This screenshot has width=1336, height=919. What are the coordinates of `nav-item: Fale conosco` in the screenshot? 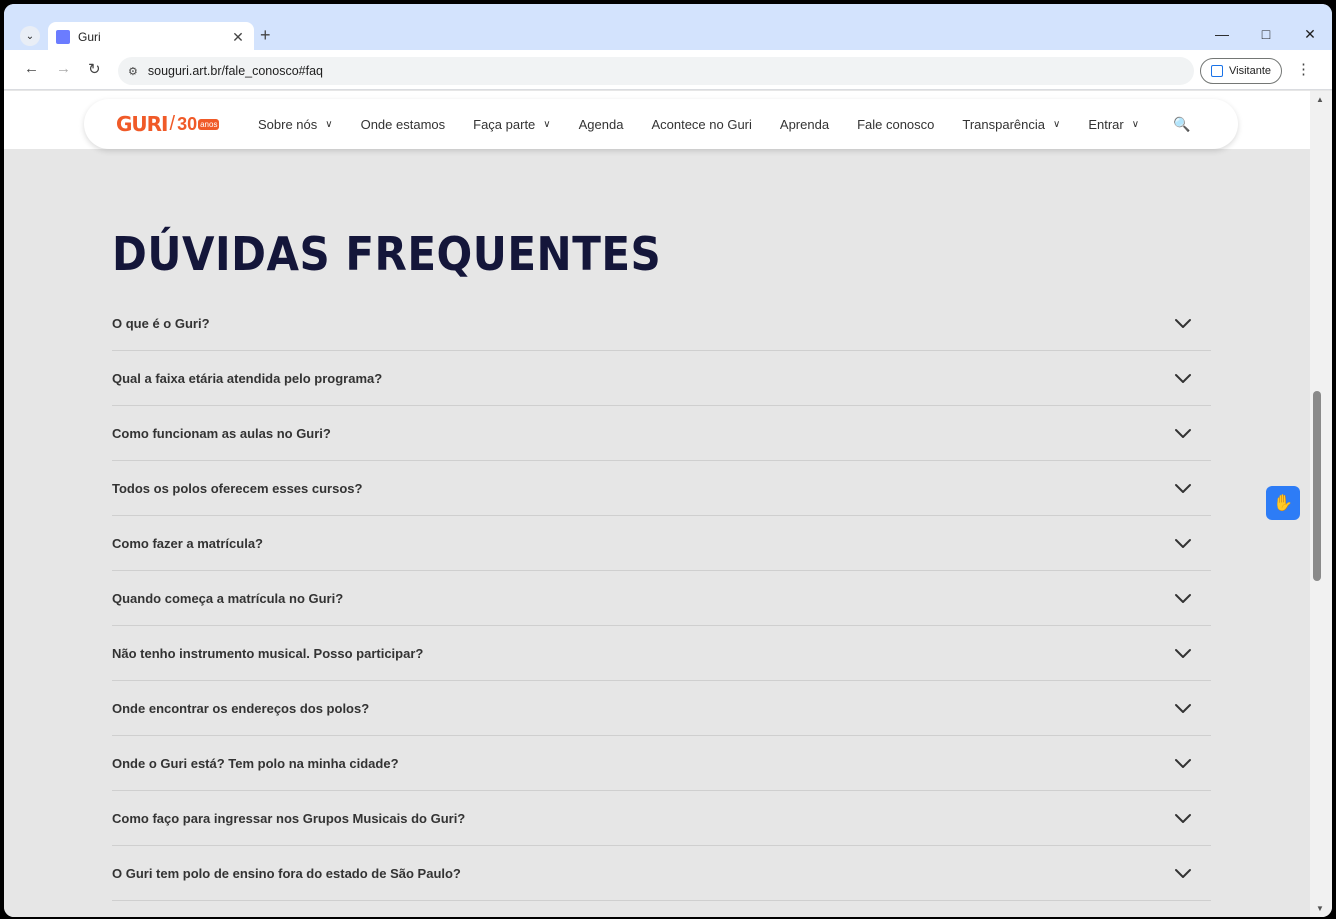 It's located at (895, 124).